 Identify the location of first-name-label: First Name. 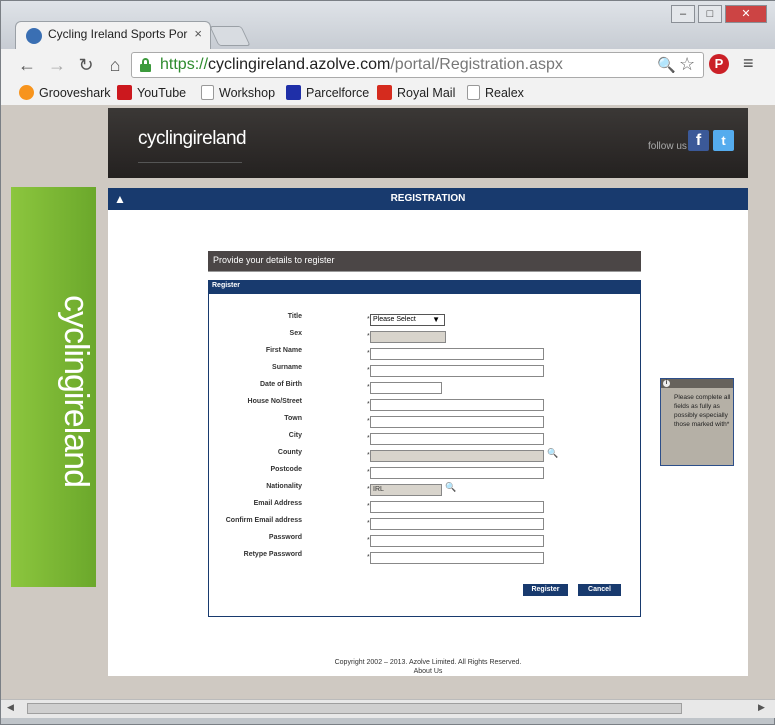
(283, 350).